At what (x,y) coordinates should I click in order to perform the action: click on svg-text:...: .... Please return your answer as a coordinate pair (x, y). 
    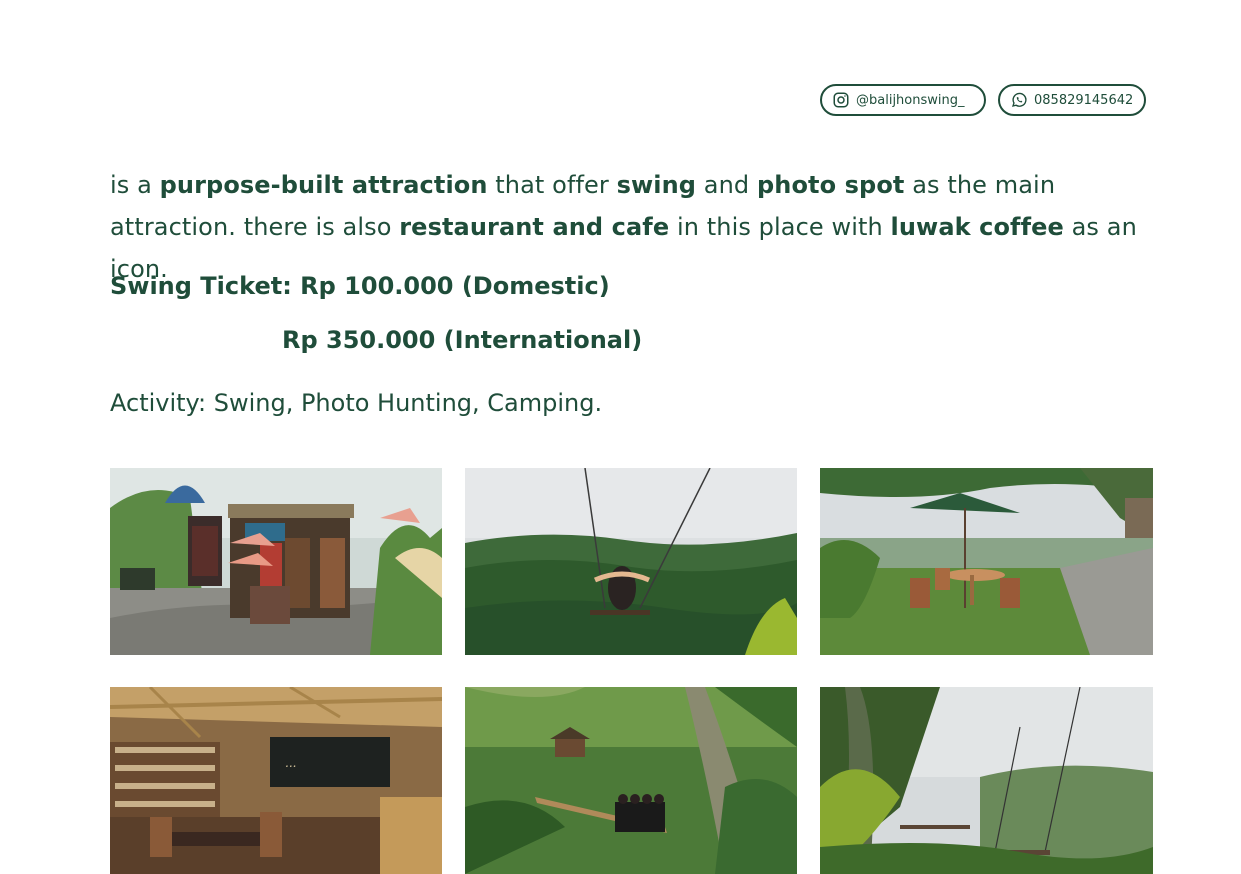
    Looking at the image, I should click on (290, 763).